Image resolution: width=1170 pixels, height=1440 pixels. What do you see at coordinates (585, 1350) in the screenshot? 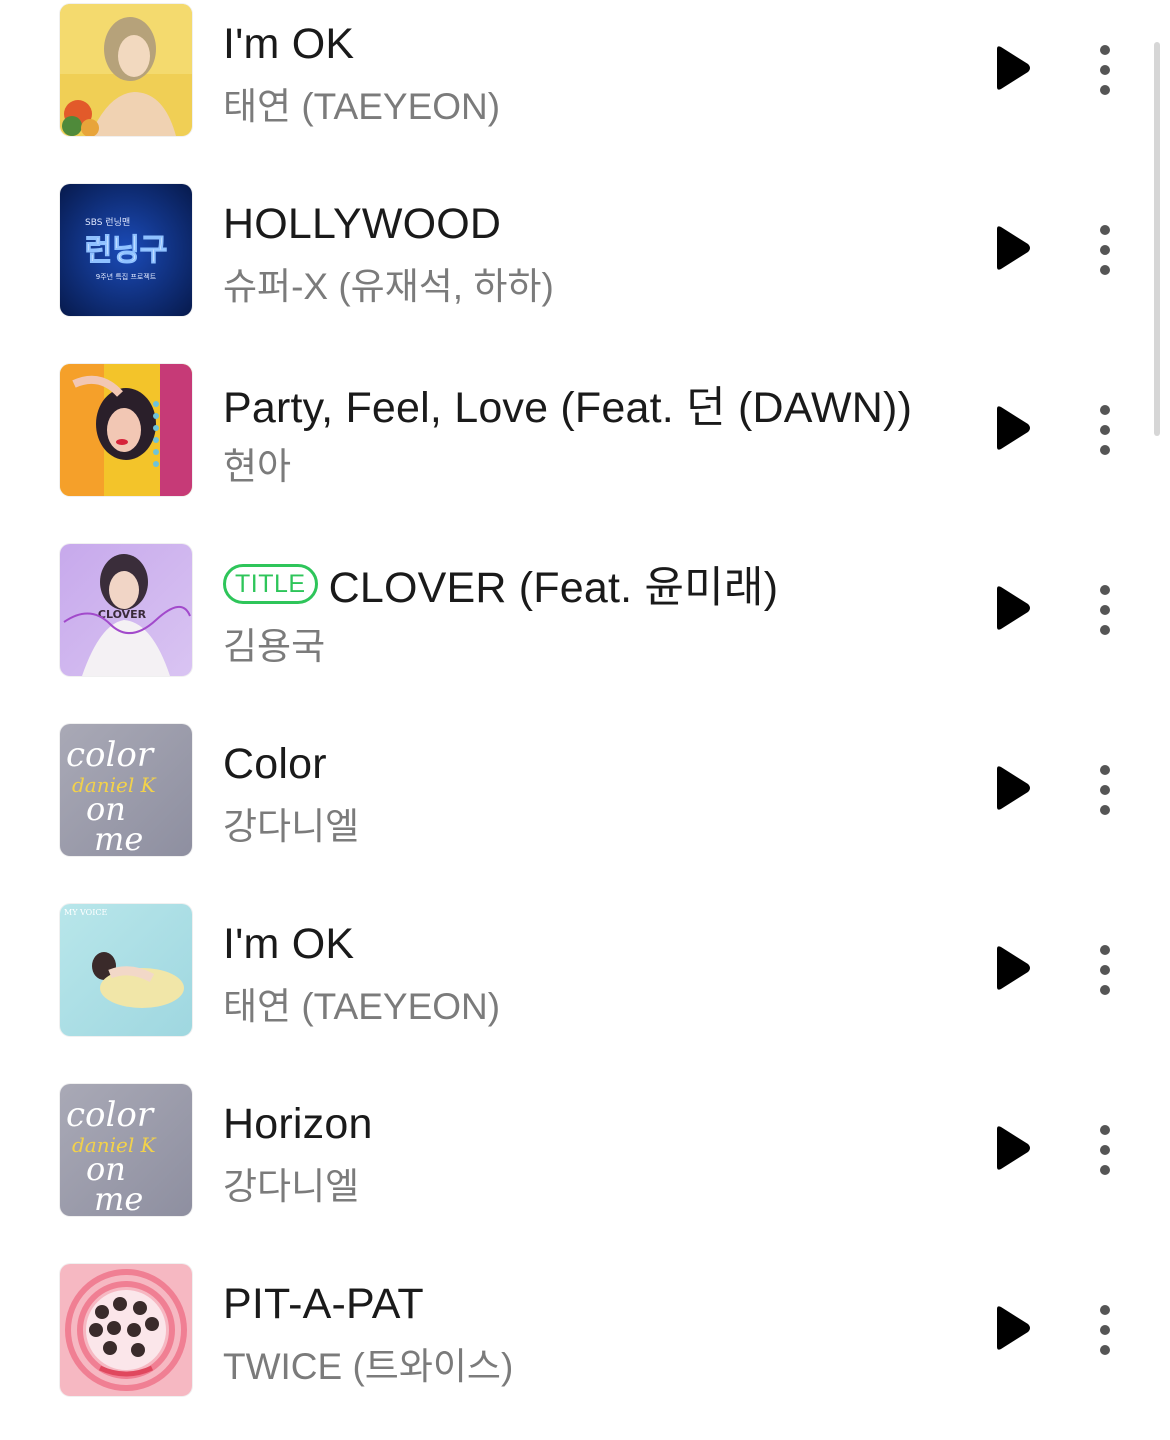
I see `song-row: PIT-A-PAT TWICE (트와이스)` at bounding box center [585, 1350].